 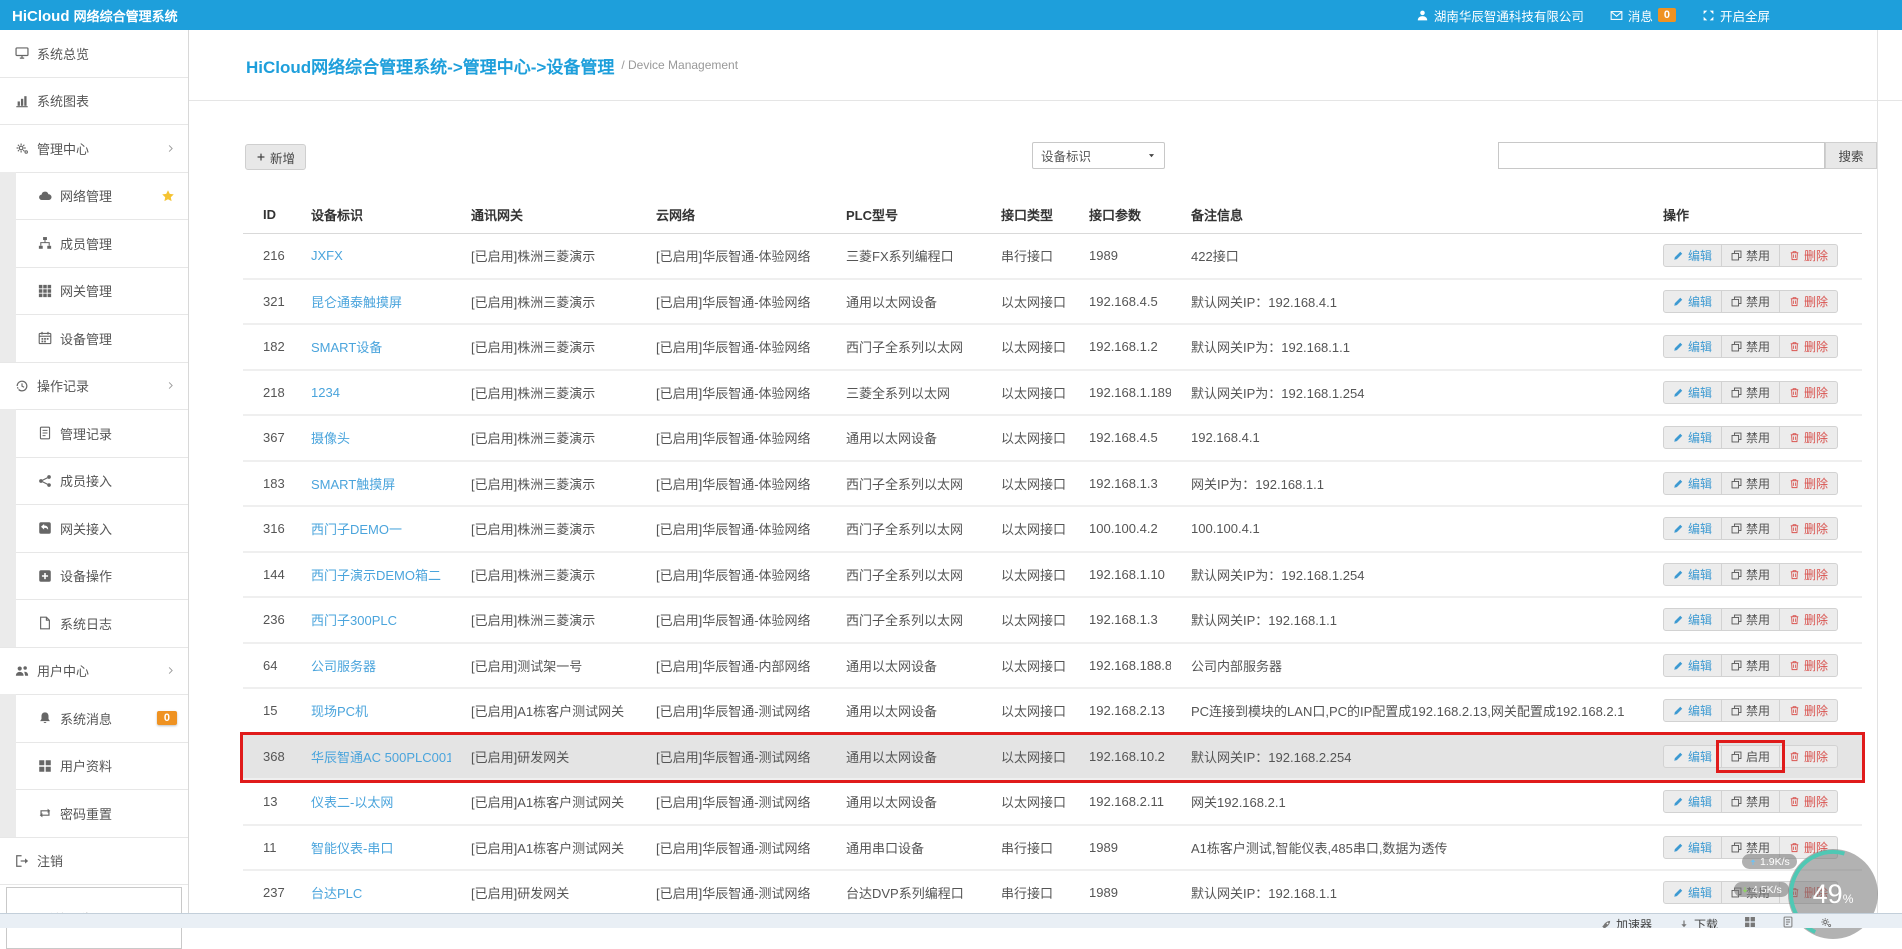 I want to click on download-icon, so click(x=1684, y=924).